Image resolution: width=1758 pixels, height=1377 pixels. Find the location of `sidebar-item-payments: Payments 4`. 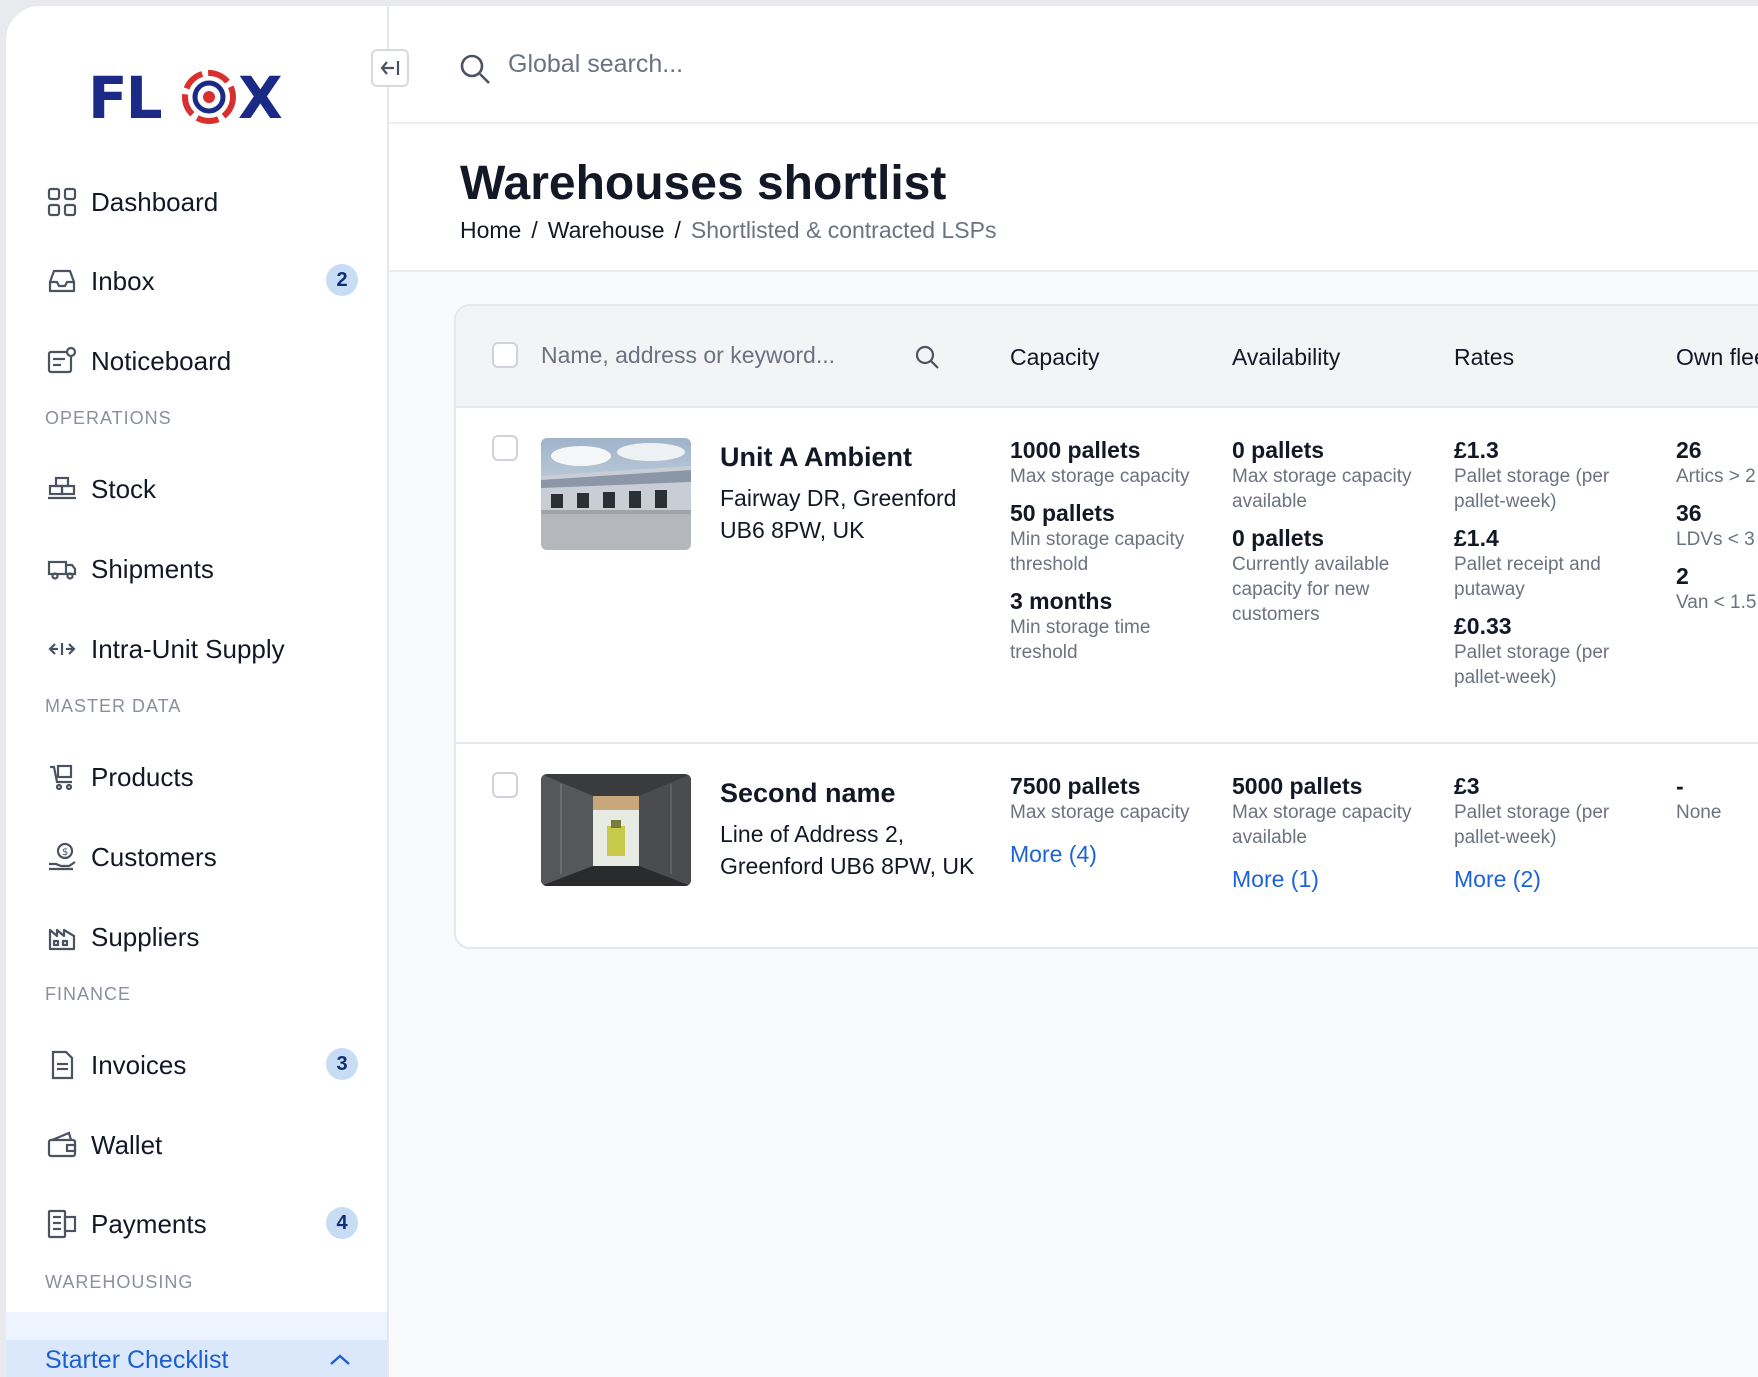

sidebar-item-payments: Payments 4 is located at coordinates (204, 1224).